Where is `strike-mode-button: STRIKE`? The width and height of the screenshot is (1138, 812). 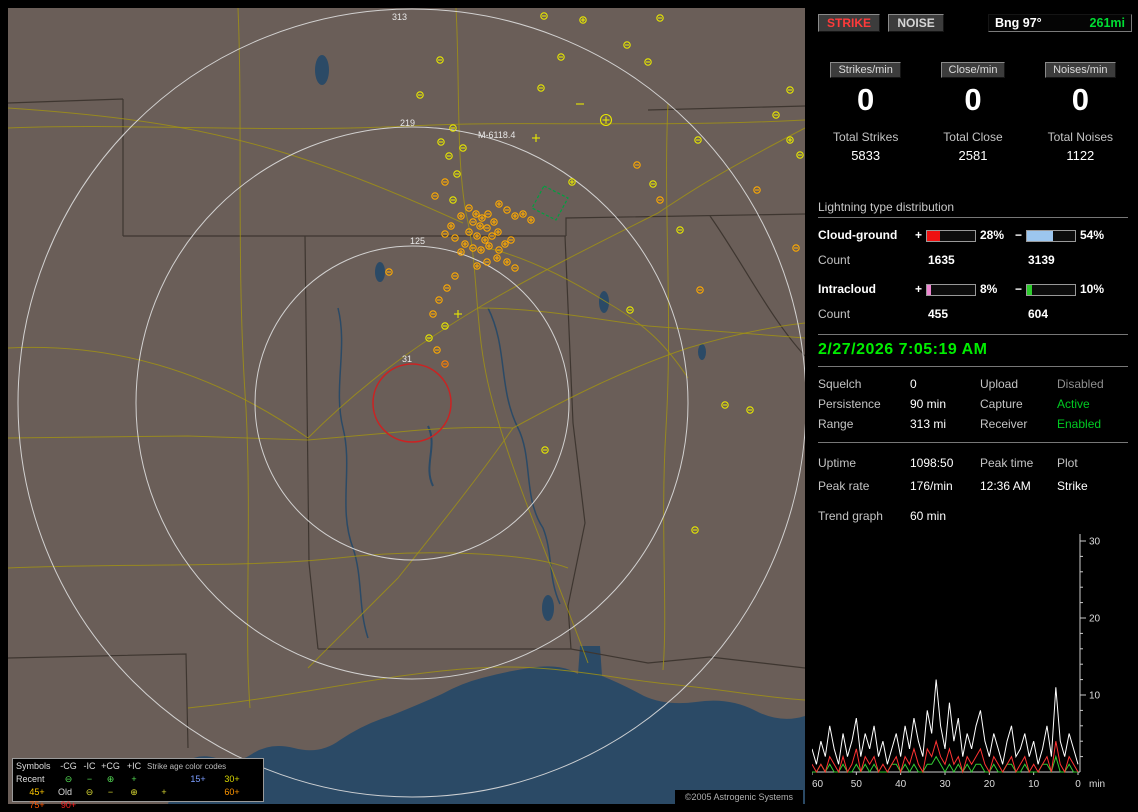
strike-mode-button: STRIKE is located at coordinates (849, 23).